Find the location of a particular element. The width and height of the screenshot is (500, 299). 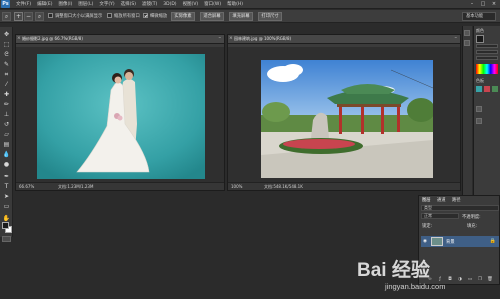

history-panel-icon is located at coordinates (467, 33).